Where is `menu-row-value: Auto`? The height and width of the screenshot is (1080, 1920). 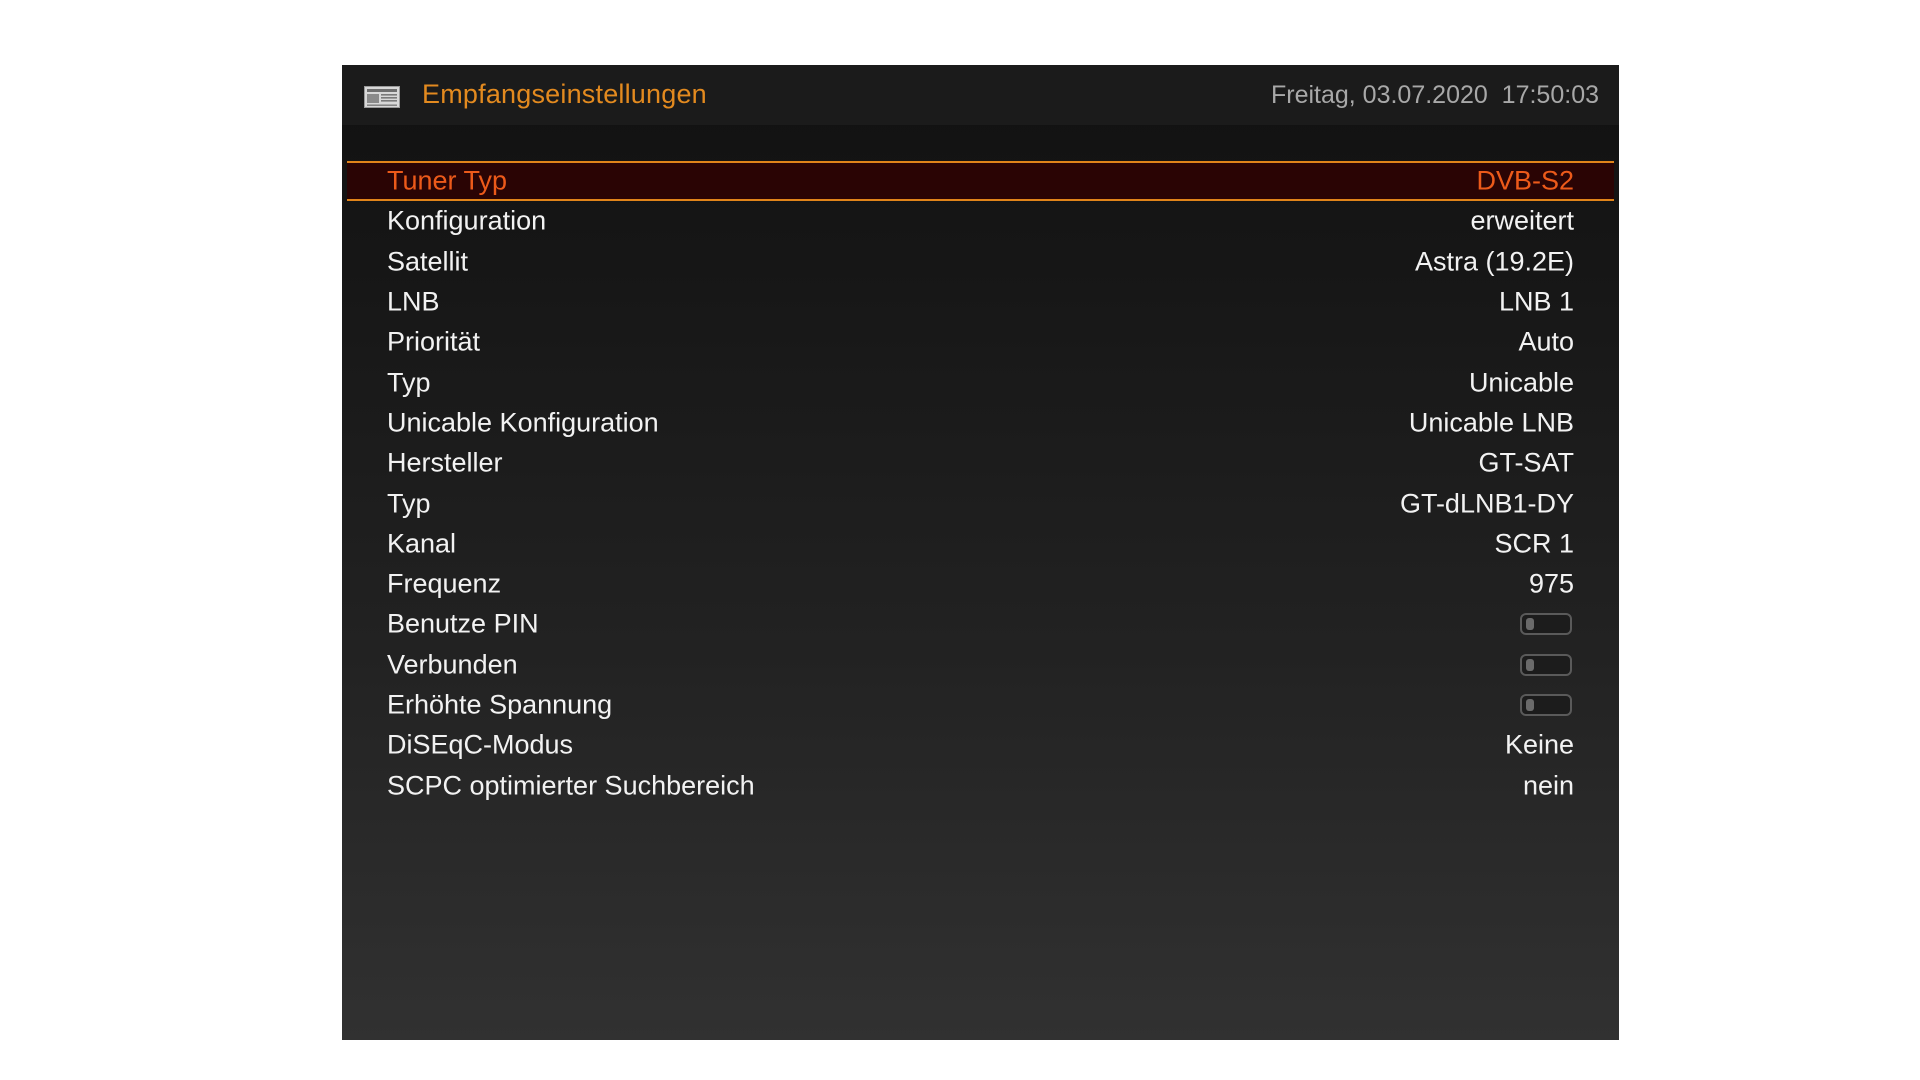
menu-row-value: Auto is located at coordinates (1546, 341).